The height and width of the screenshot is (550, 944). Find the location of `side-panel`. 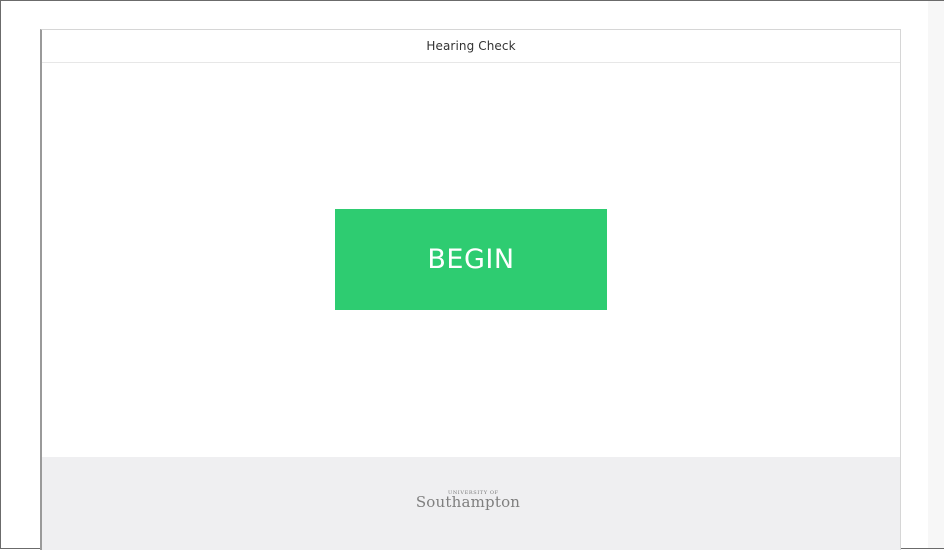

side-panel is located at coordinates (936, 274).